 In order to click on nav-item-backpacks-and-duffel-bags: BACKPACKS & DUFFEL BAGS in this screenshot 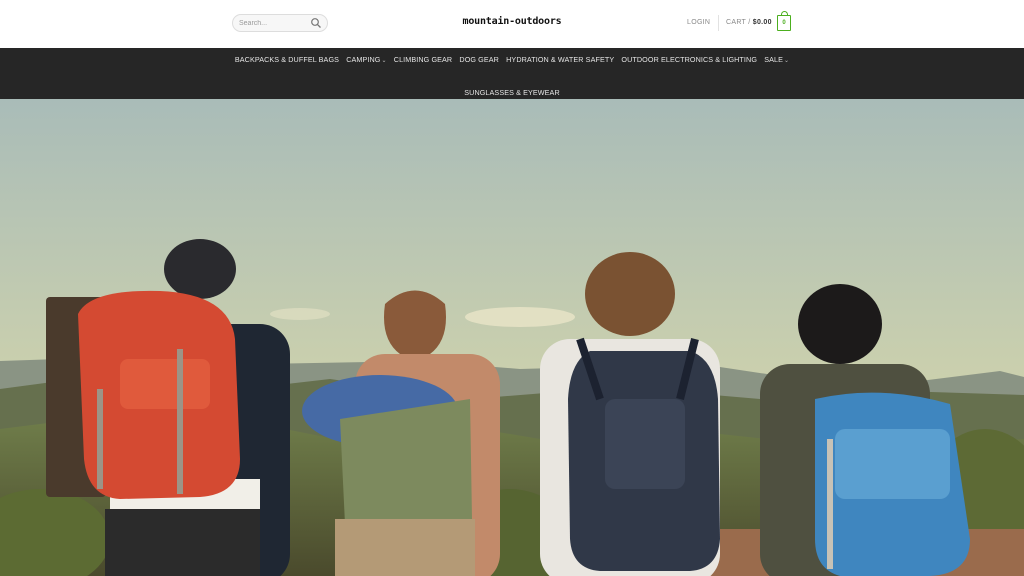, I will do `click(286, 60)`.